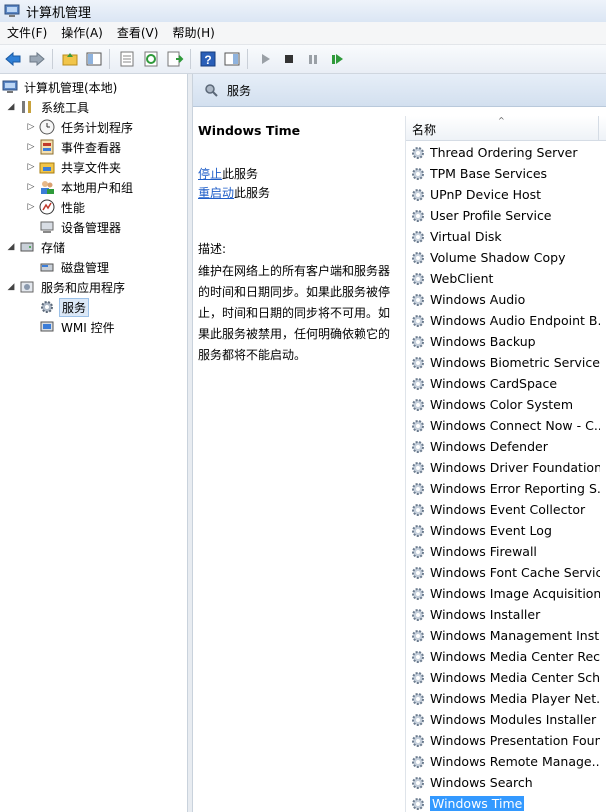 The image size is (606, 812). What do you see at coordinates (265, 59) in the screenshot?
I see `start-service-button` at bounding box center [265, 59].